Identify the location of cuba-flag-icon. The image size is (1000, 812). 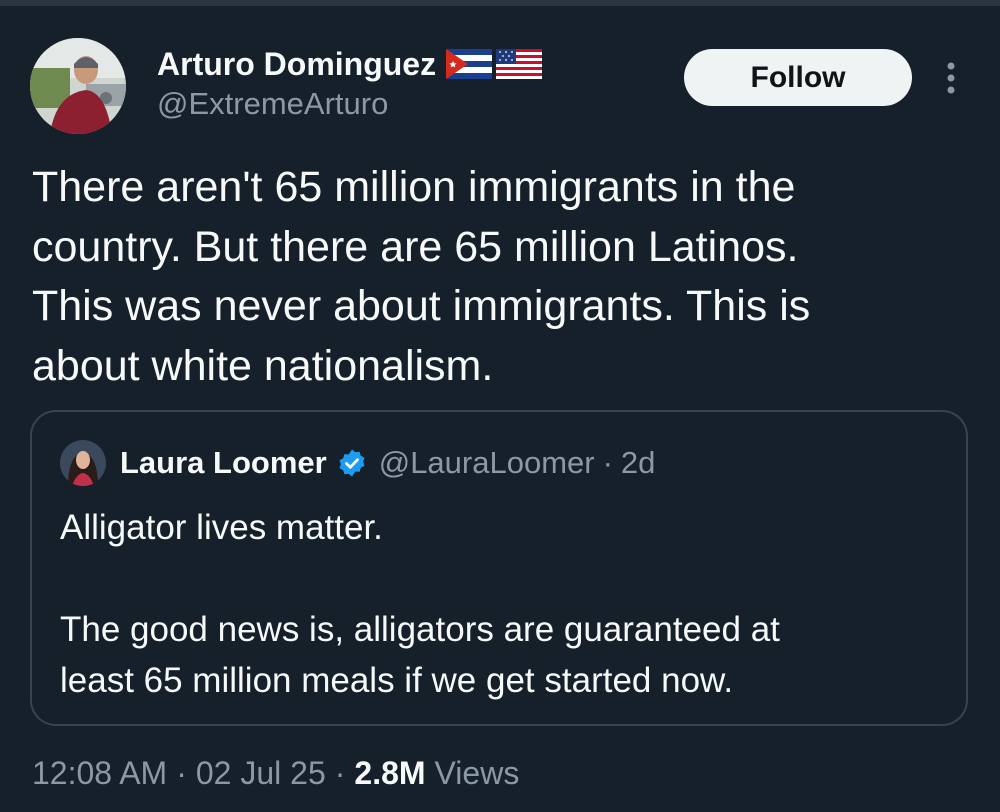
(469, 64).